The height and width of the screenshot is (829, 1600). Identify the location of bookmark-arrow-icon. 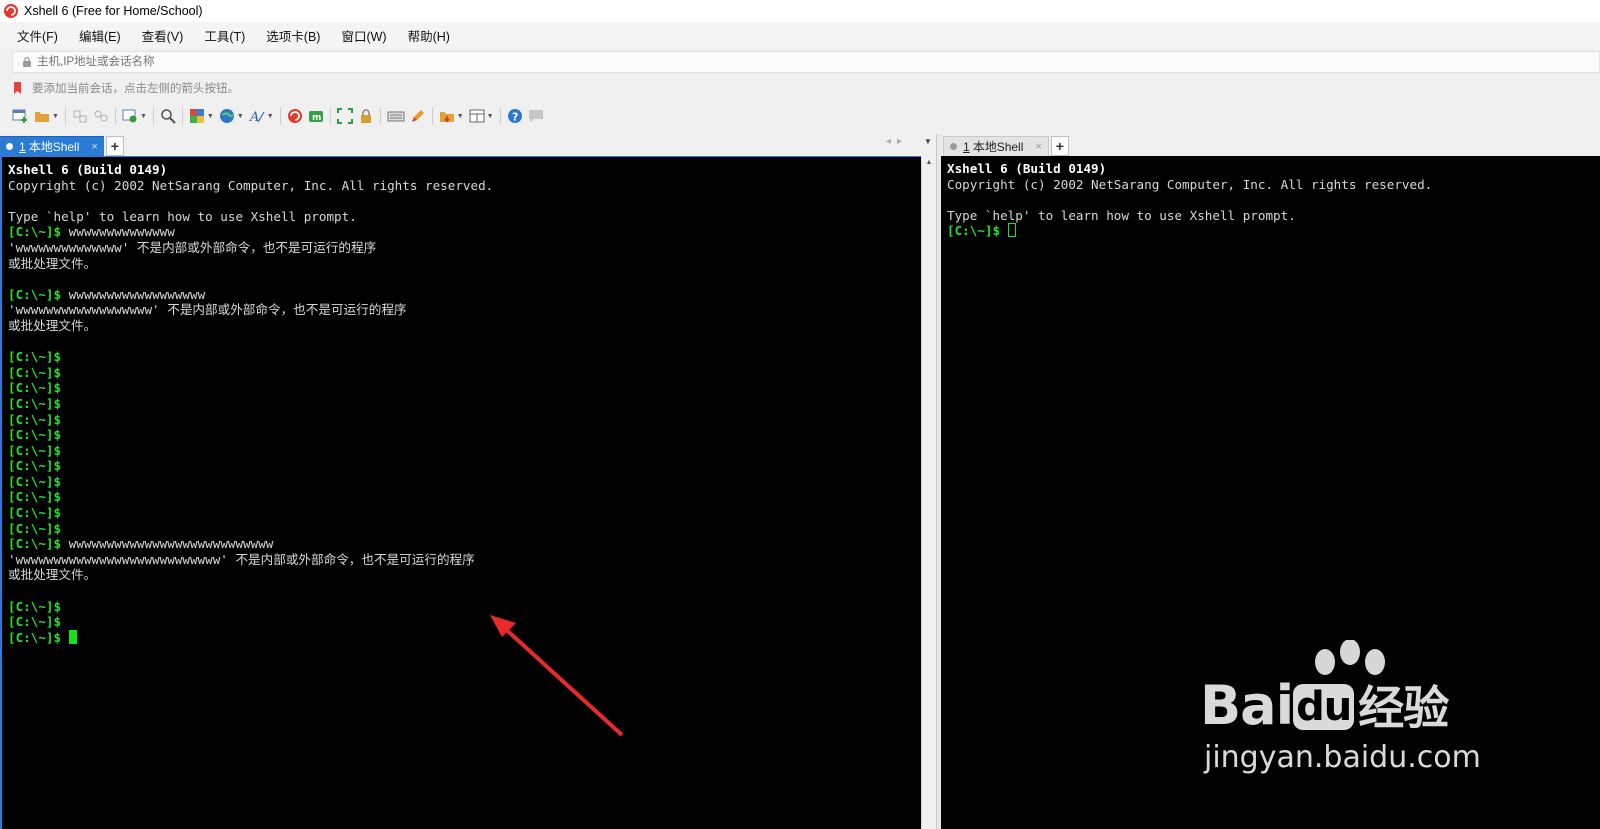
(19, 88).